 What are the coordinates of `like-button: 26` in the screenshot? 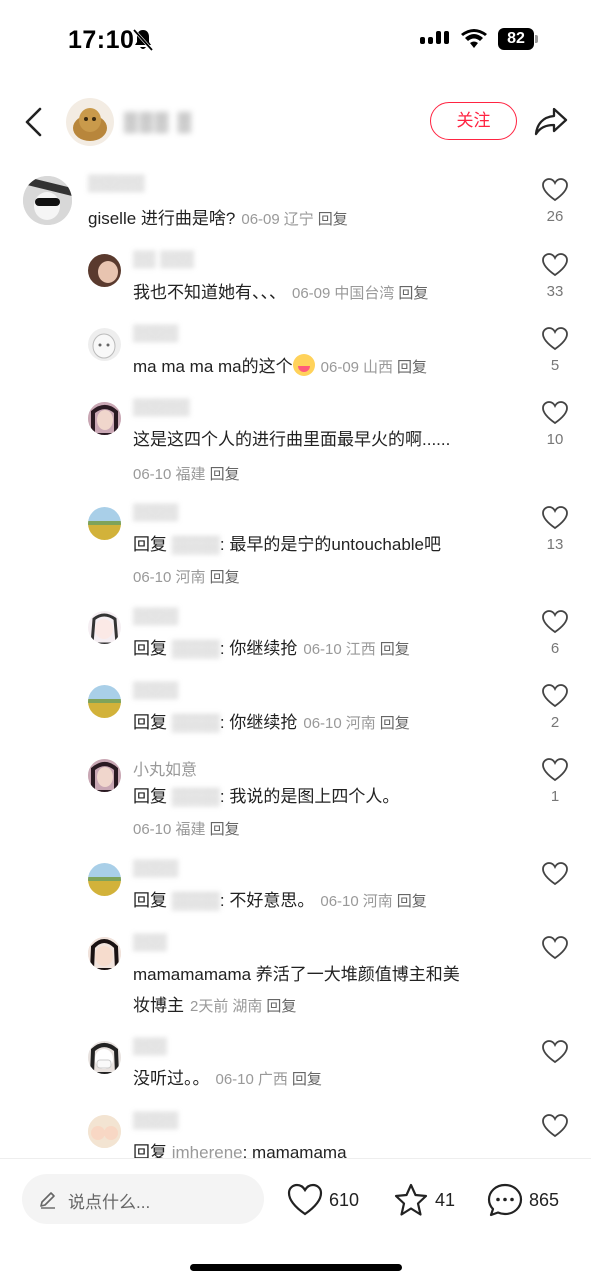 It's located at (555, 201).